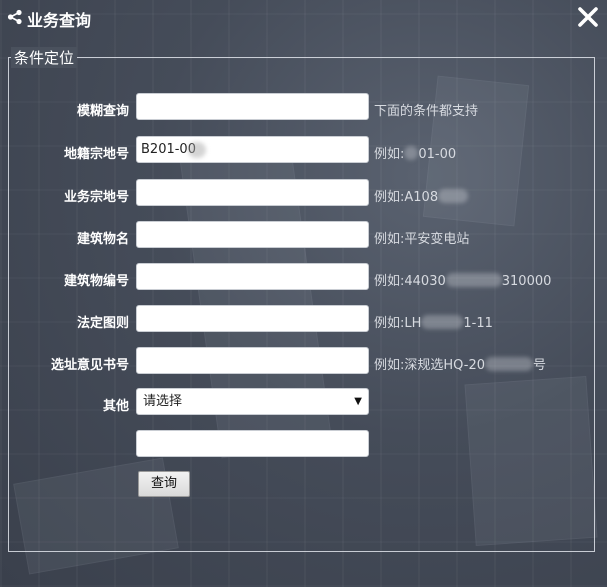 The image size is (607, 587). I want to click on form-row-business-parcel: 业务宗地号 例如:A108, so click(303, 194).